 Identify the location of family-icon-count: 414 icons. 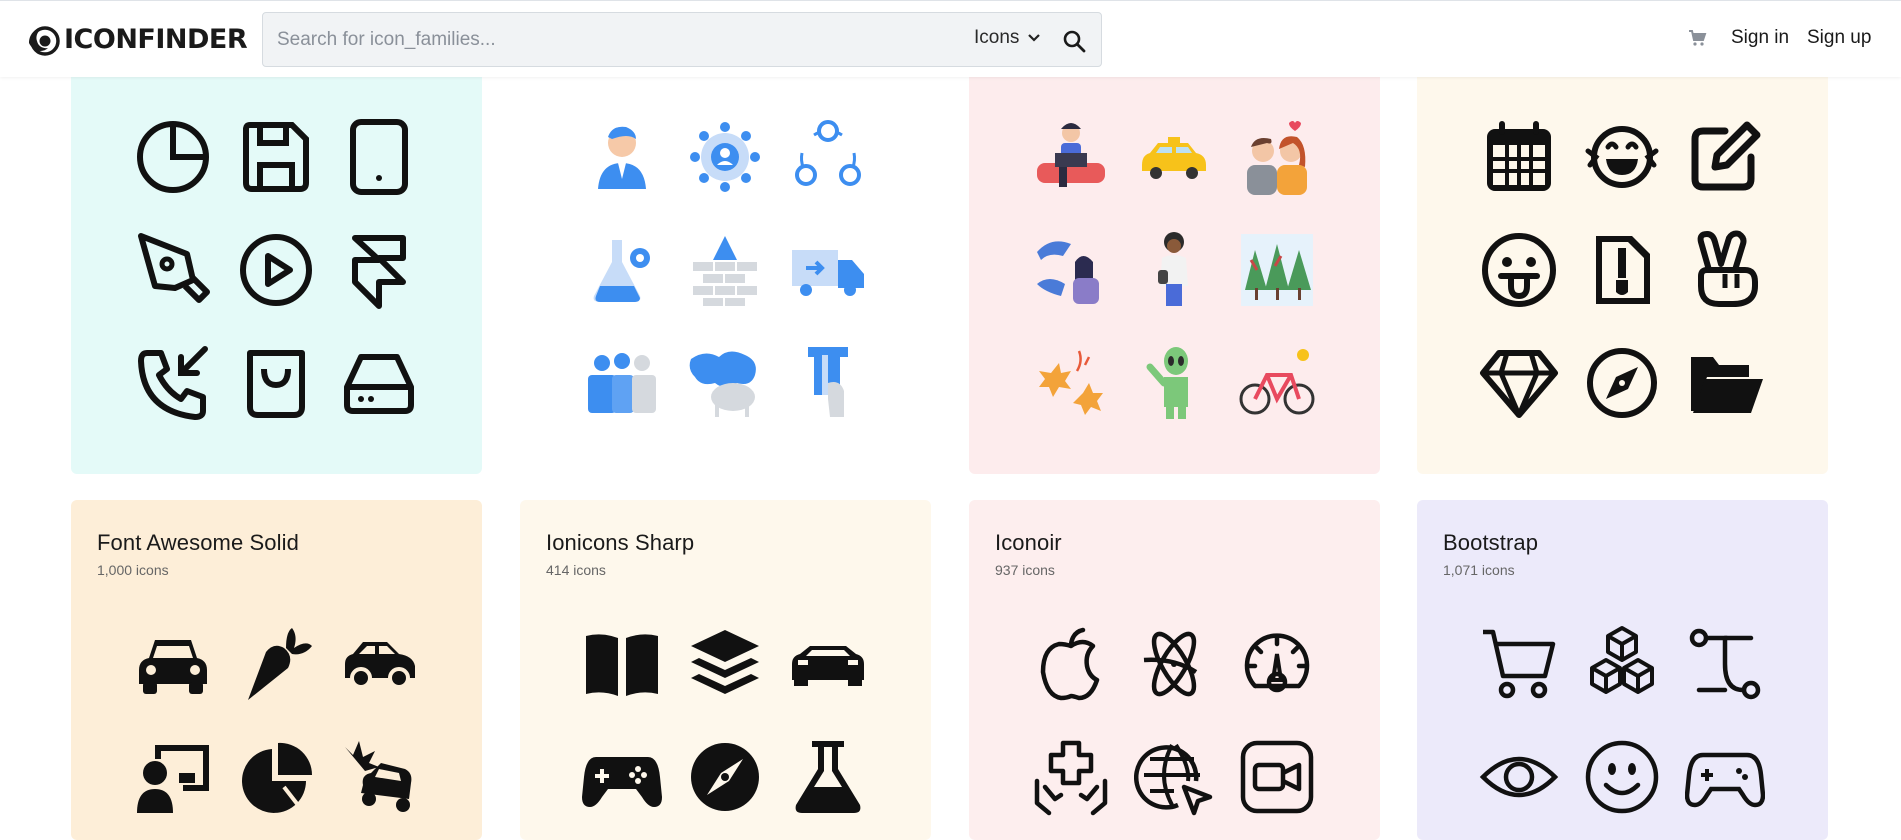
(576, 570).